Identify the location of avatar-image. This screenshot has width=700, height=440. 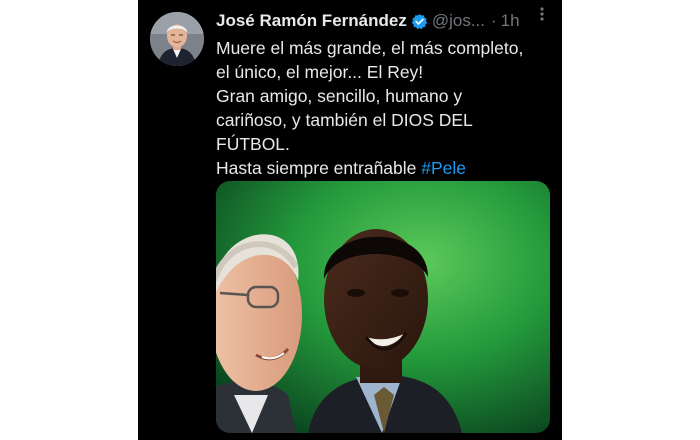
(177, 39).